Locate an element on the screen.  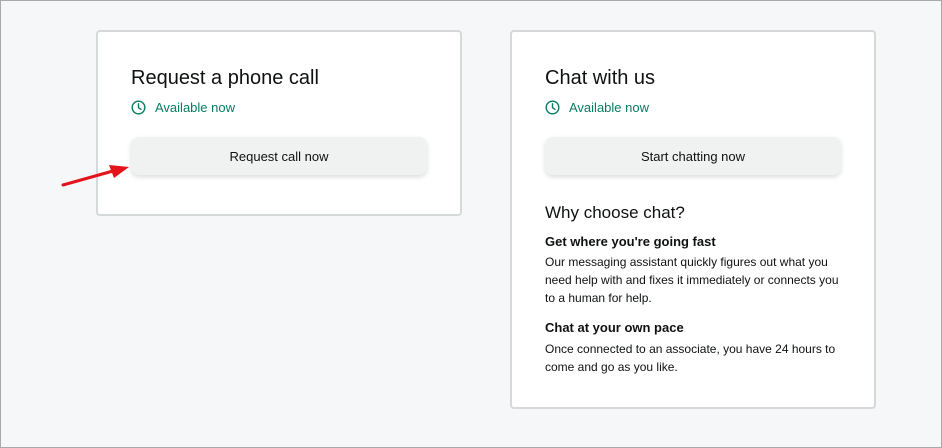
why-chat-heading: Why choose chat? is located at coordinates (615, 212).